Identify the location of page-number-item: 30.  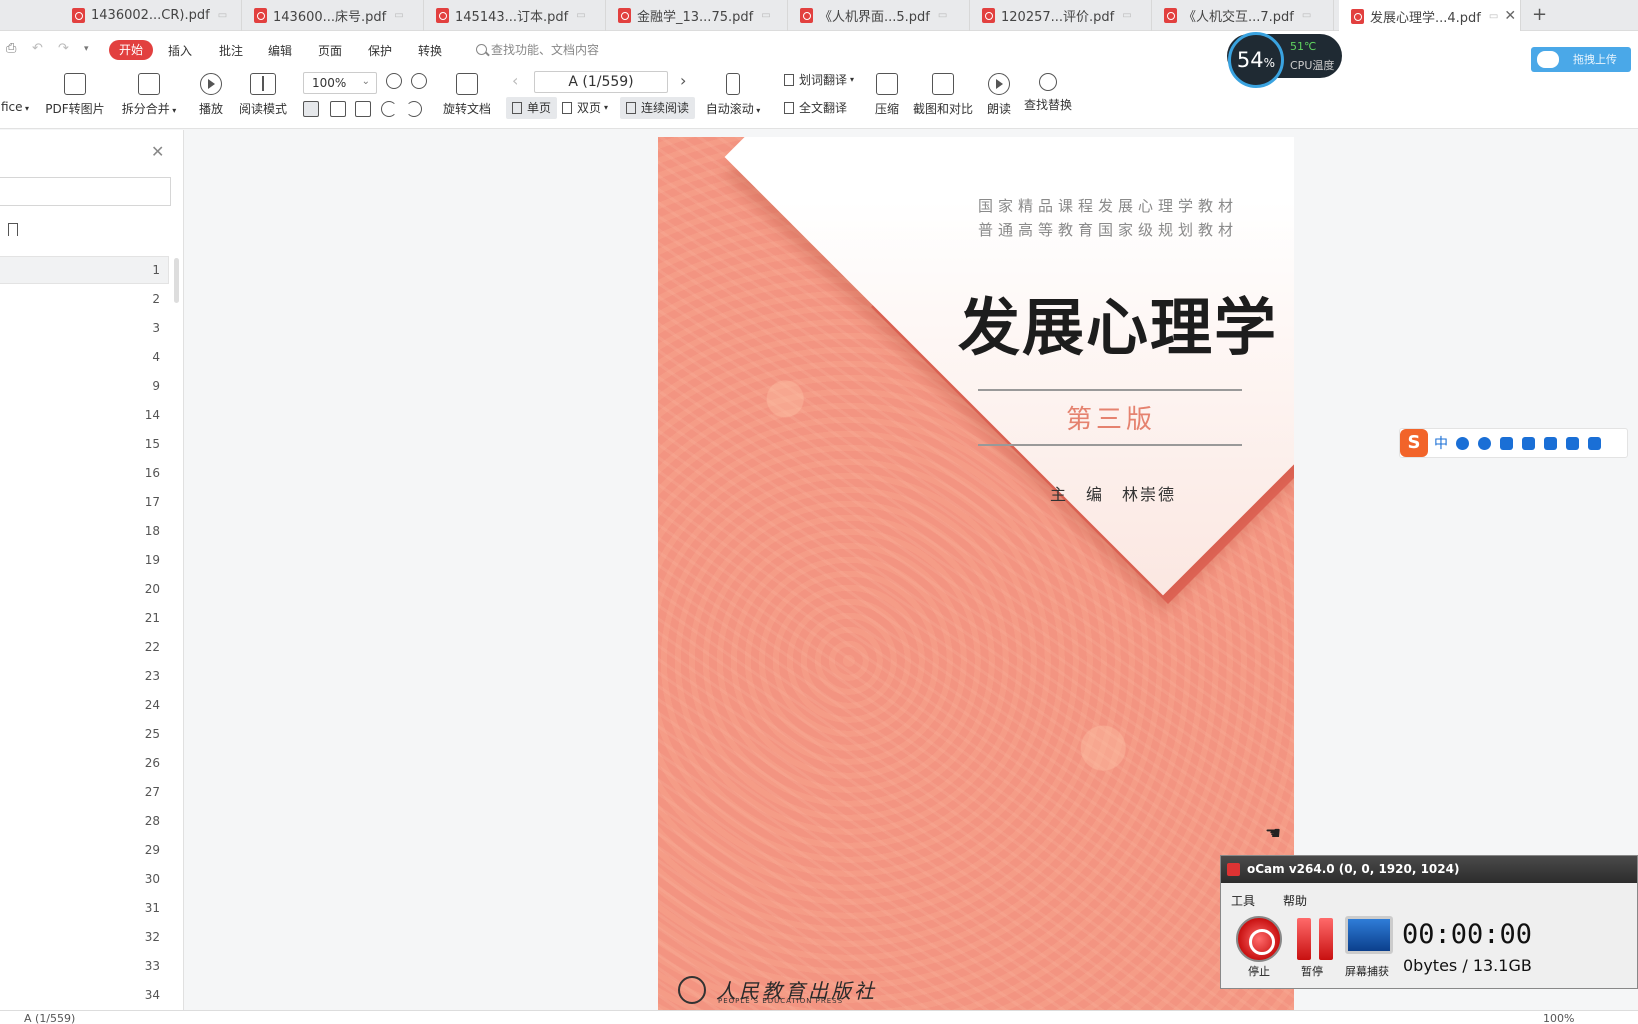
(80, 879).